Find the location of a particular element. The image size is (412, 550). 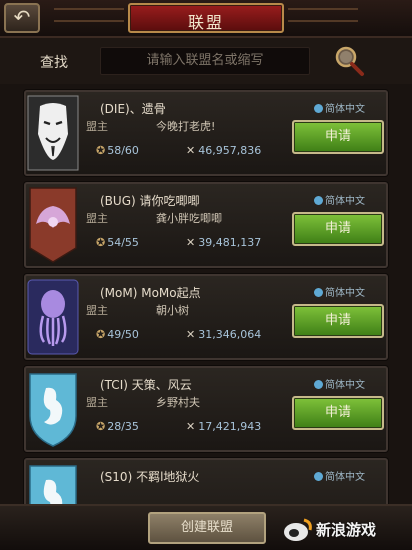

power-value: ✕ 31,346,064 is located at coordinates (223, 334).